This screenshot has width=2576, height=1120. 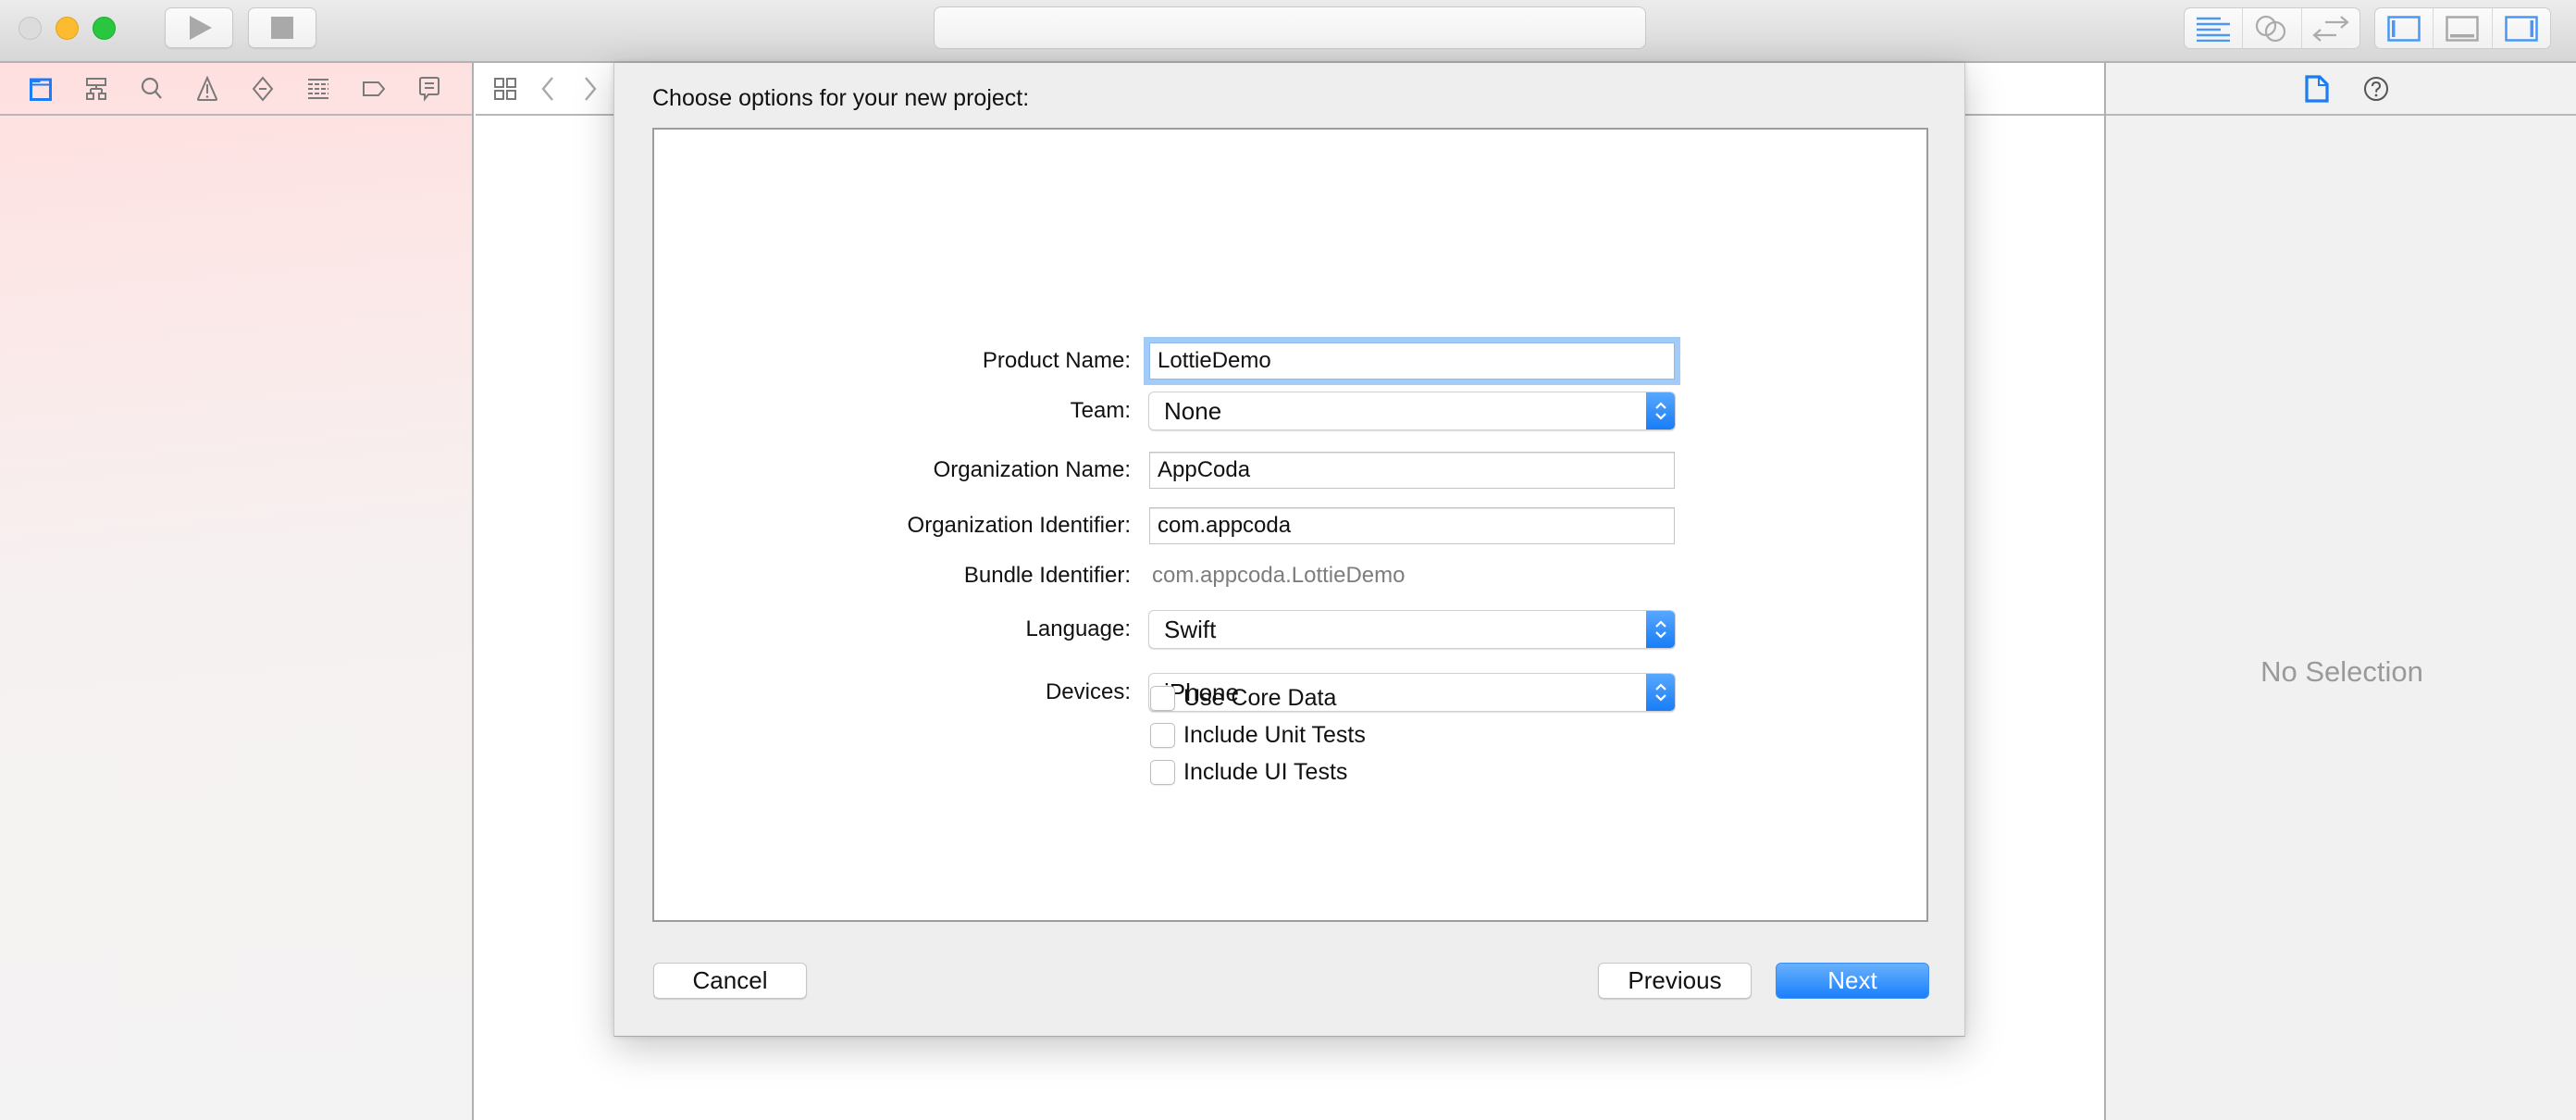 What do you see at coordinates (2341, 671) in the screenshot?
I see `no-selection-label: No Selection` at bounding box center [2341, 671].